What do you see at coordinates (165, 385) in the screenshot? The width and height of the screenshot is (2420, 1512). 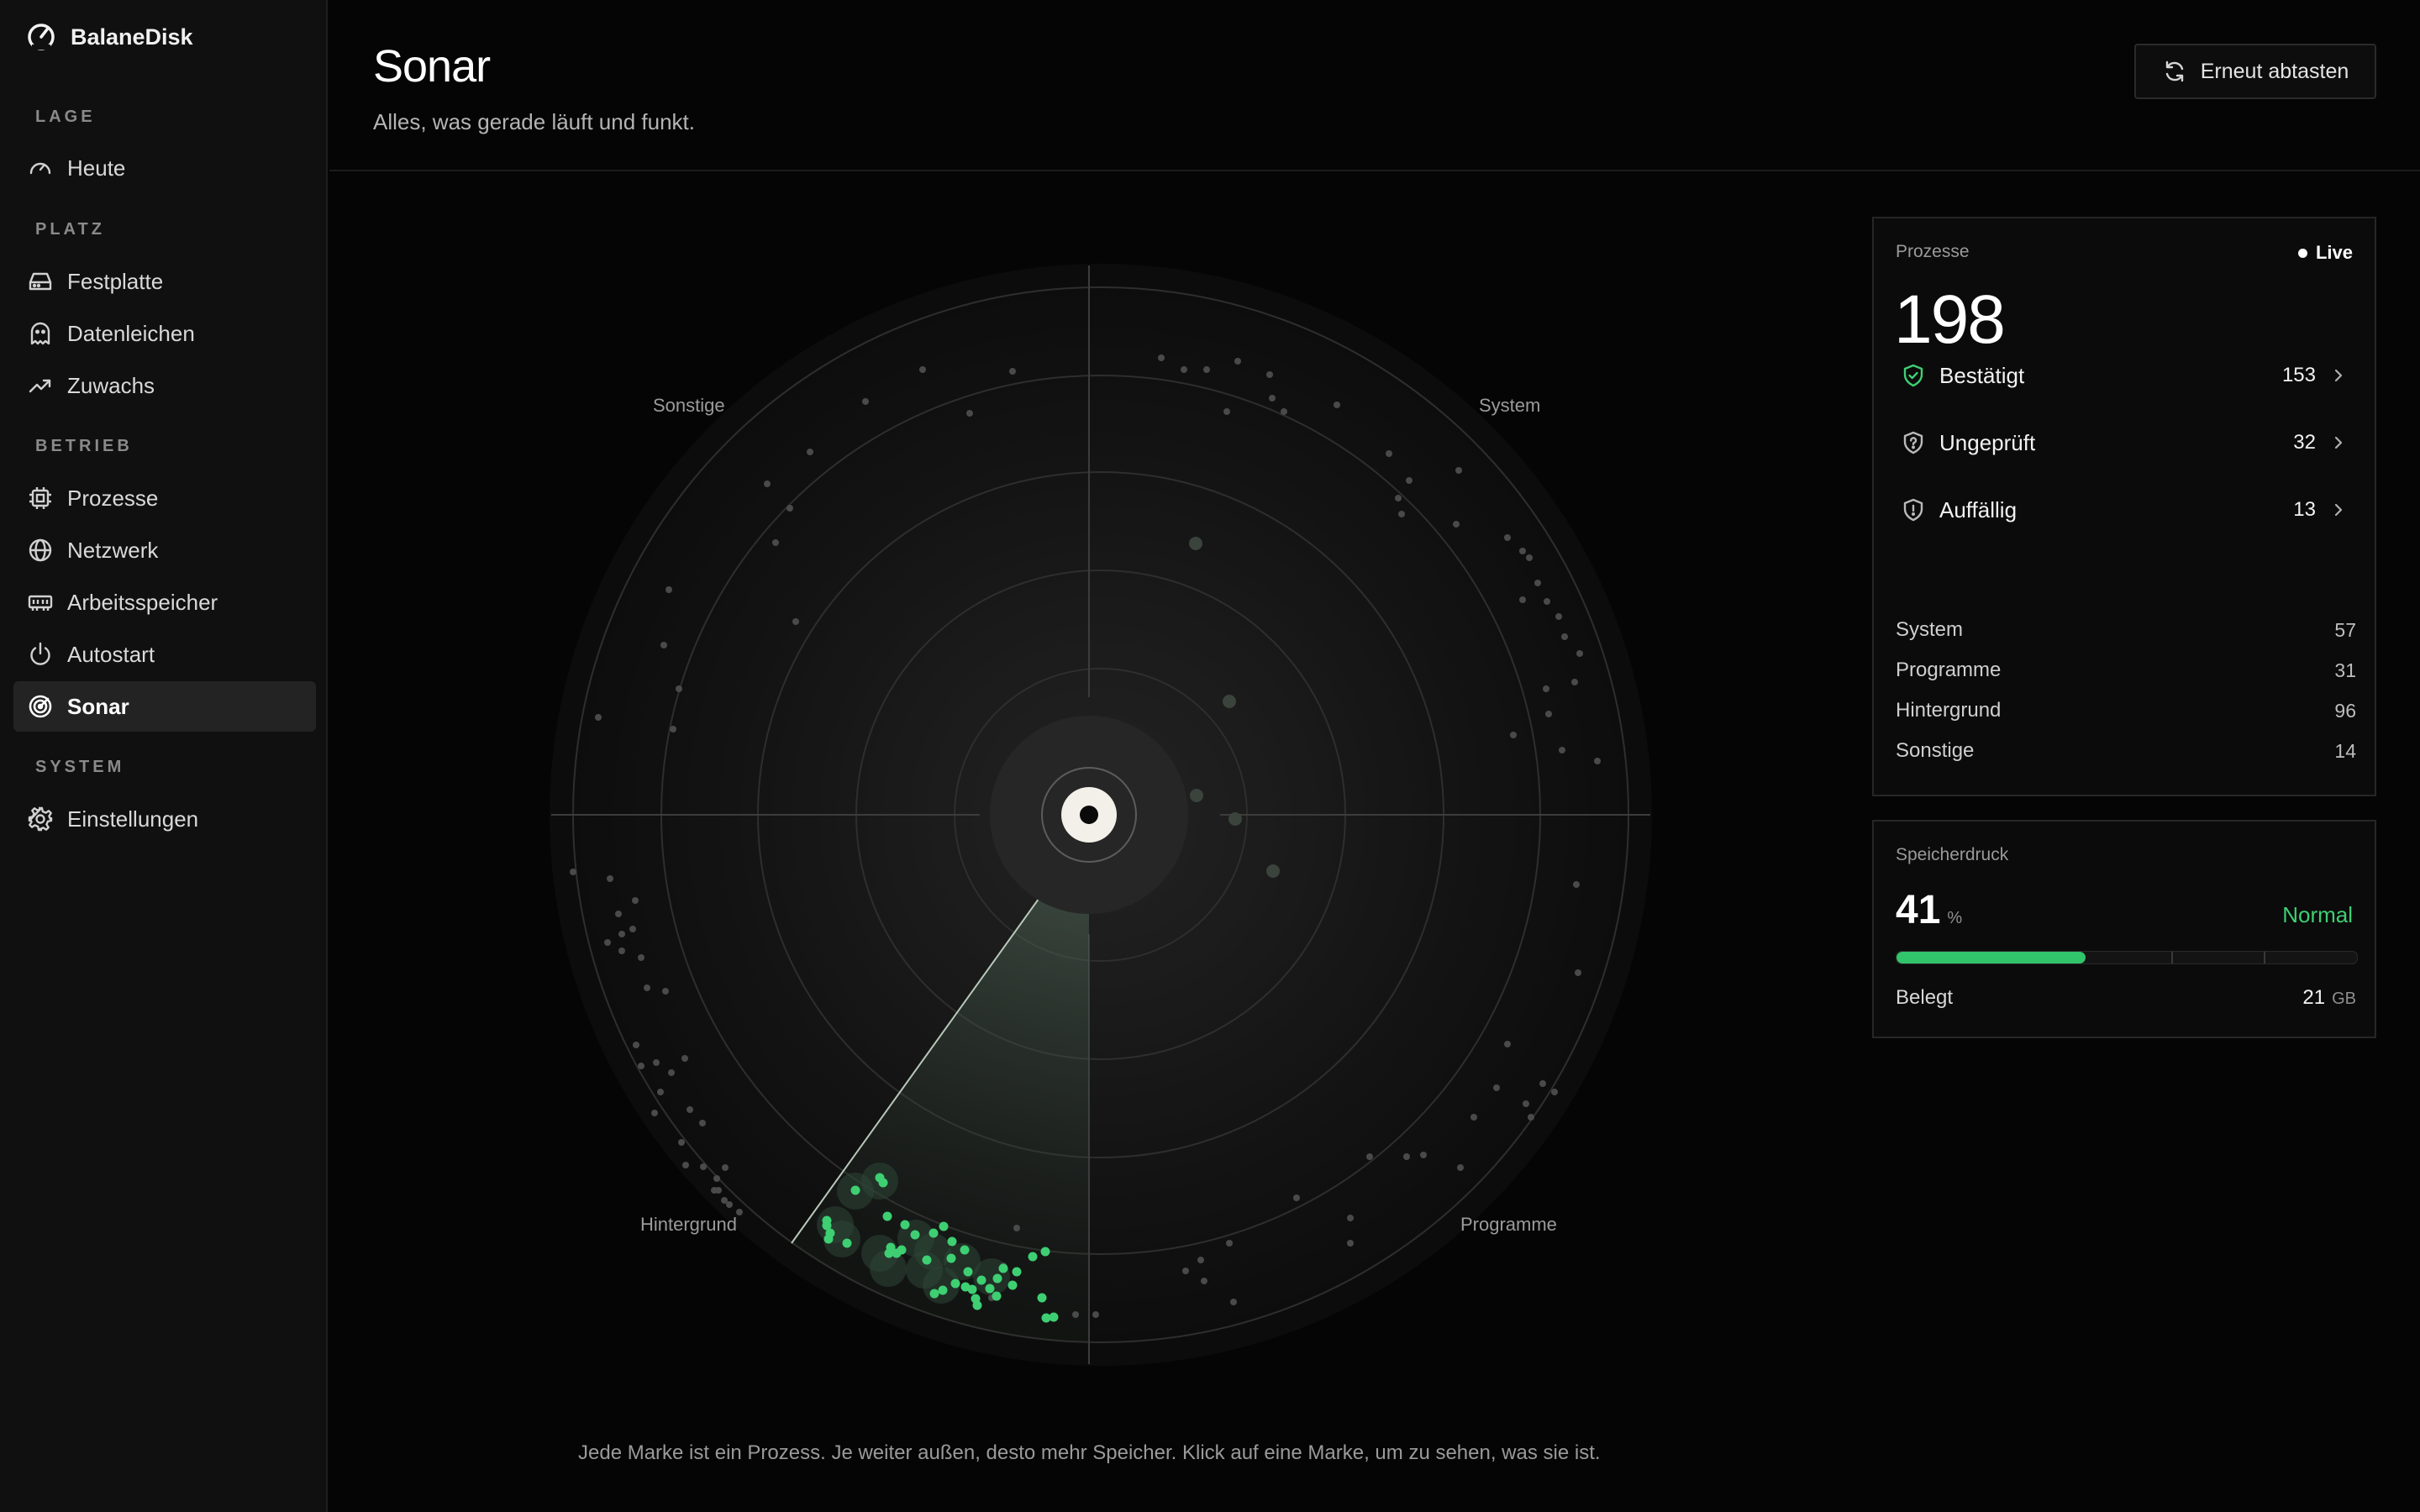 I see `sidebar-item-zuwachs: Zuwachs` at bounding box center [165, 385].